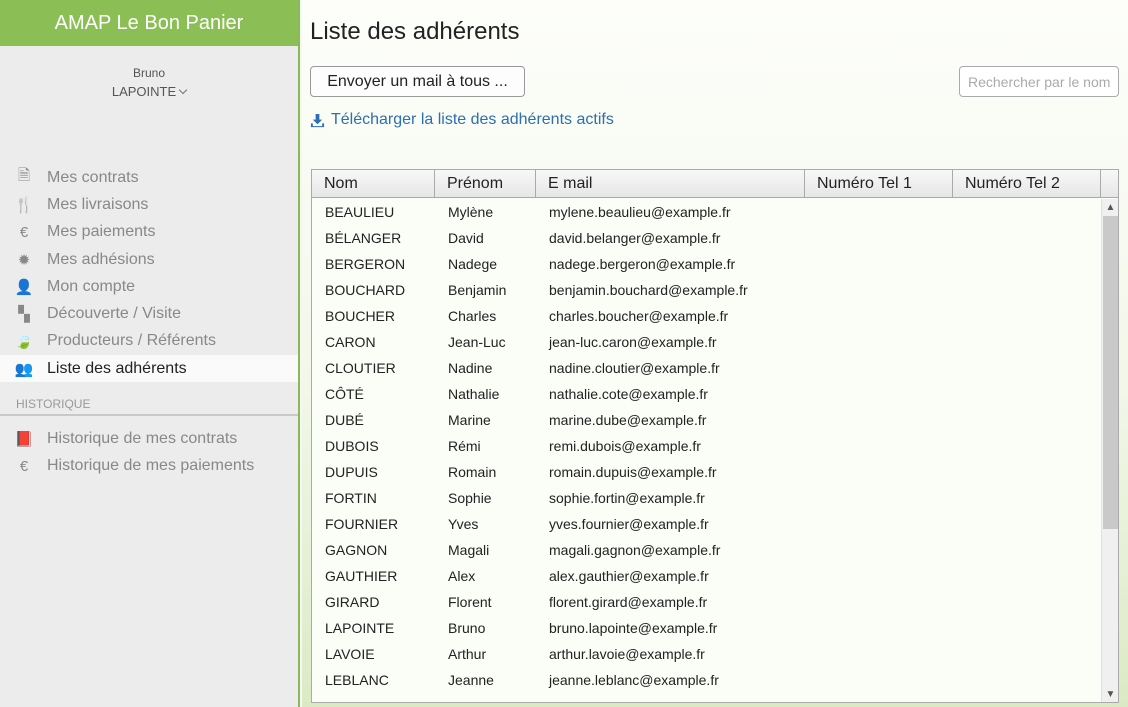  Describe the element at coordinates (149, 73) in the screenshot. I see `user-first-name: Bruno` at that location.